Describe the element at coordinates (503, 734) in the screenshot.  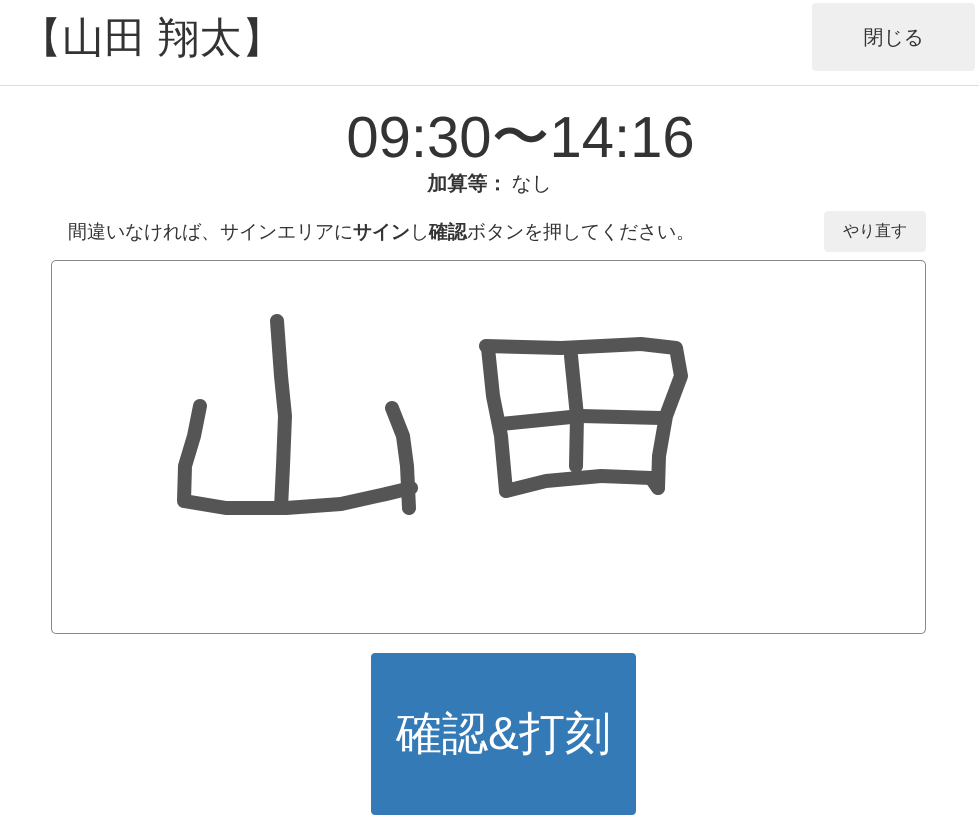
I see `confirm-button: 確認&打刻` at that location.